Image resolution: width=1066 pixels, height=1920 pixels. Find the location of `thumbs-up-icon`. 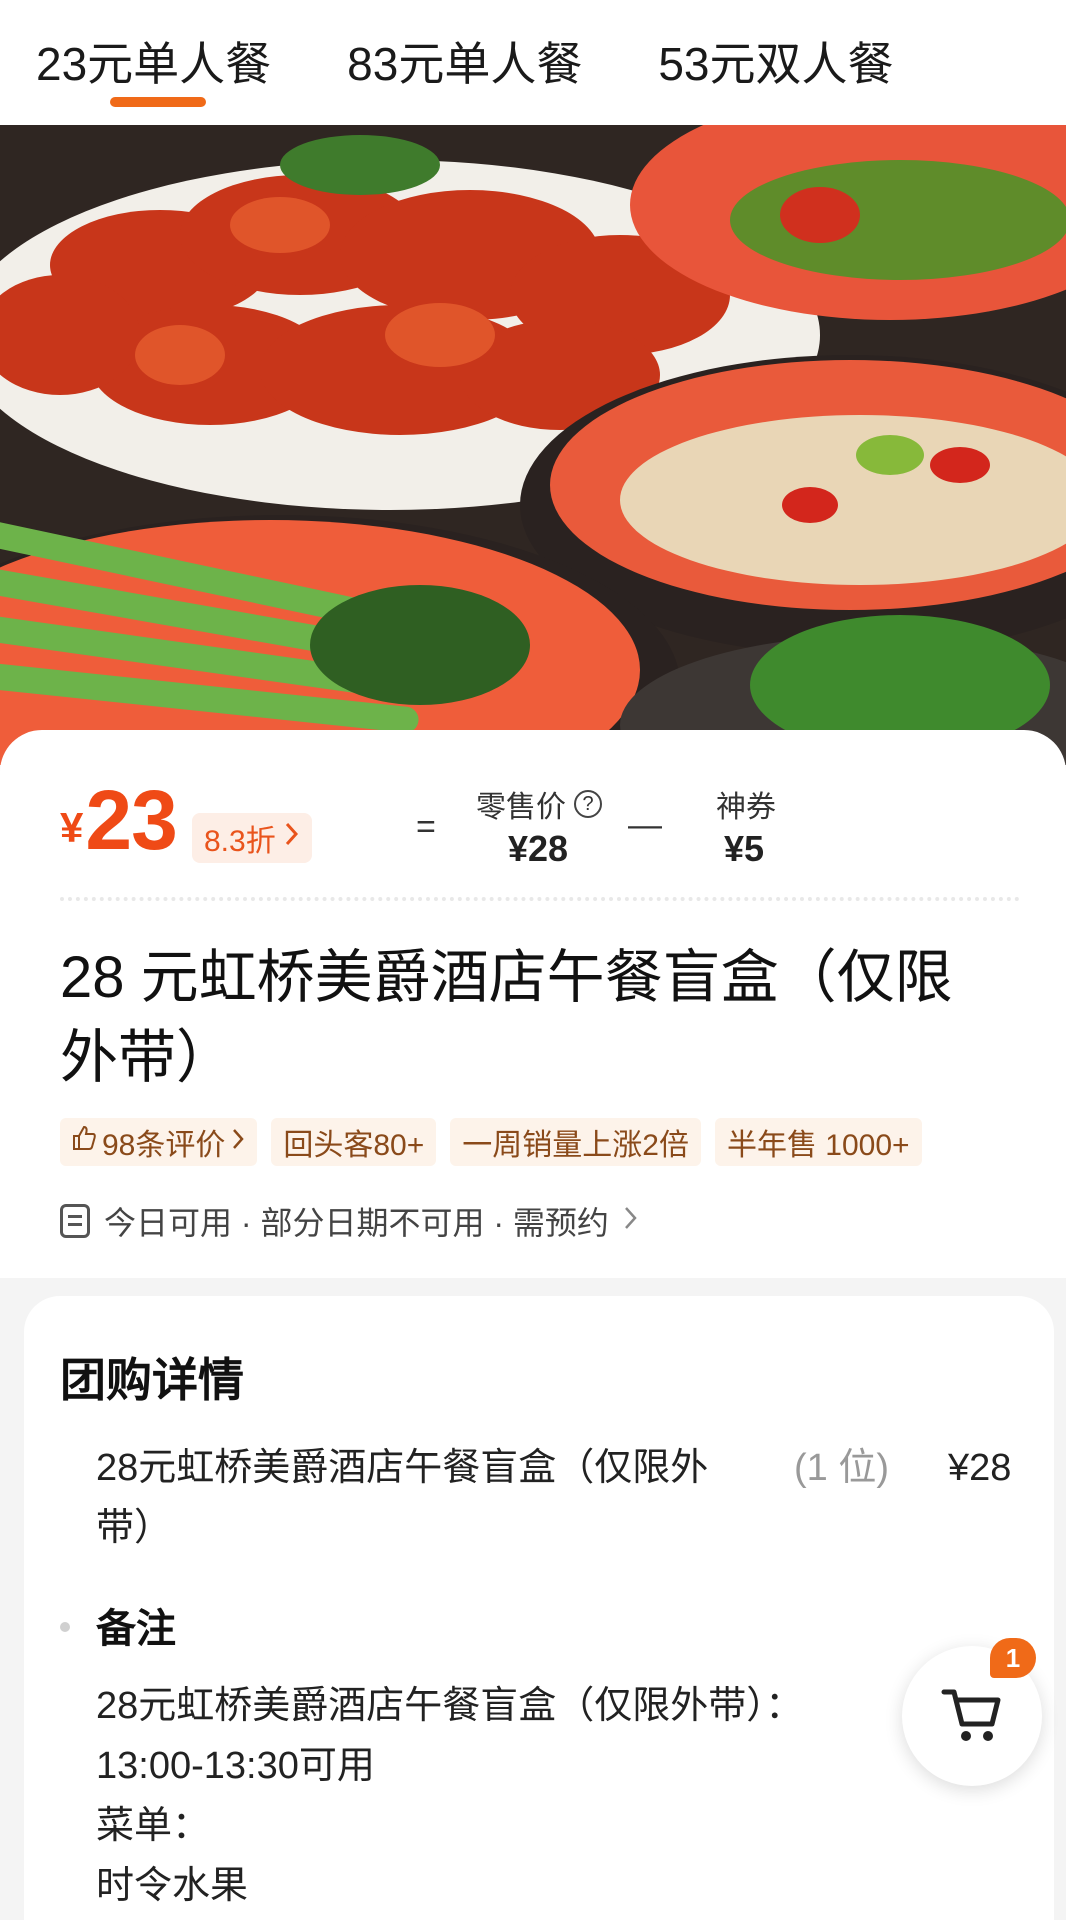

thumbs-up-icon is located at coordinates (84, 1142).